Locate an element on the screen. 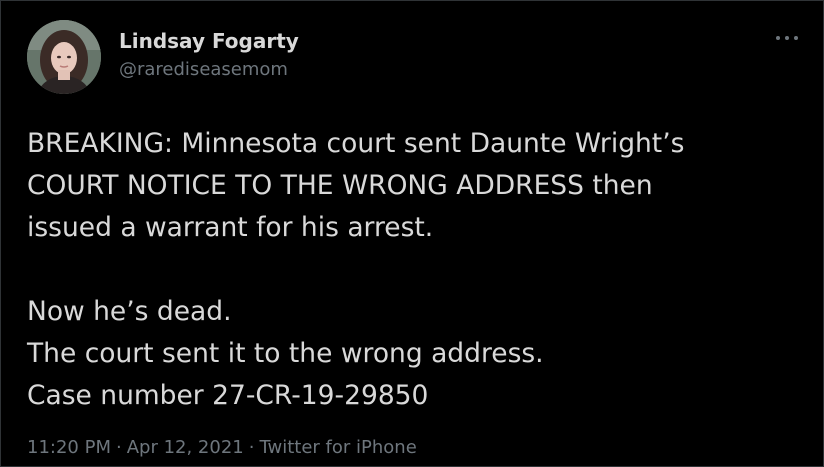 The image size is (824, 467). more-options-button is located at coordinates (787, 38).